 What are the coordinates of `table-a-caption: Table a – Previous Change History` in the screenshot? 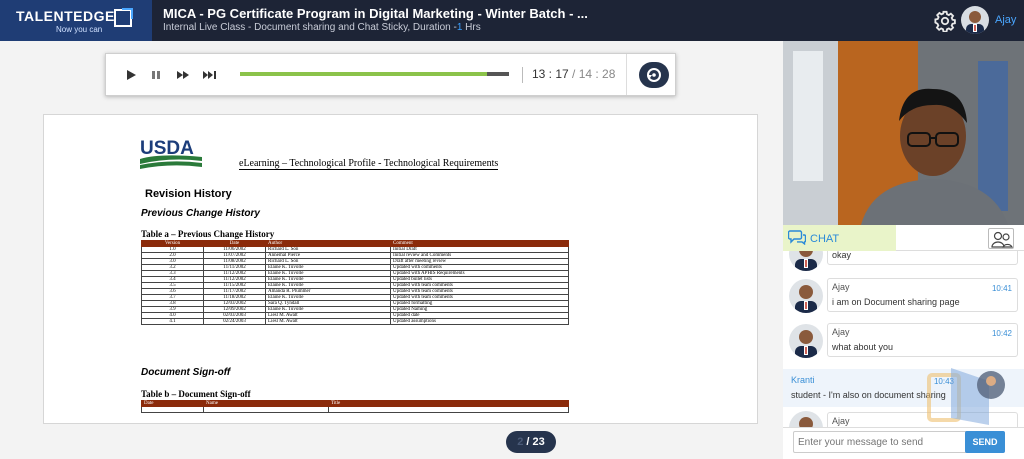 It's located at (208, 234).